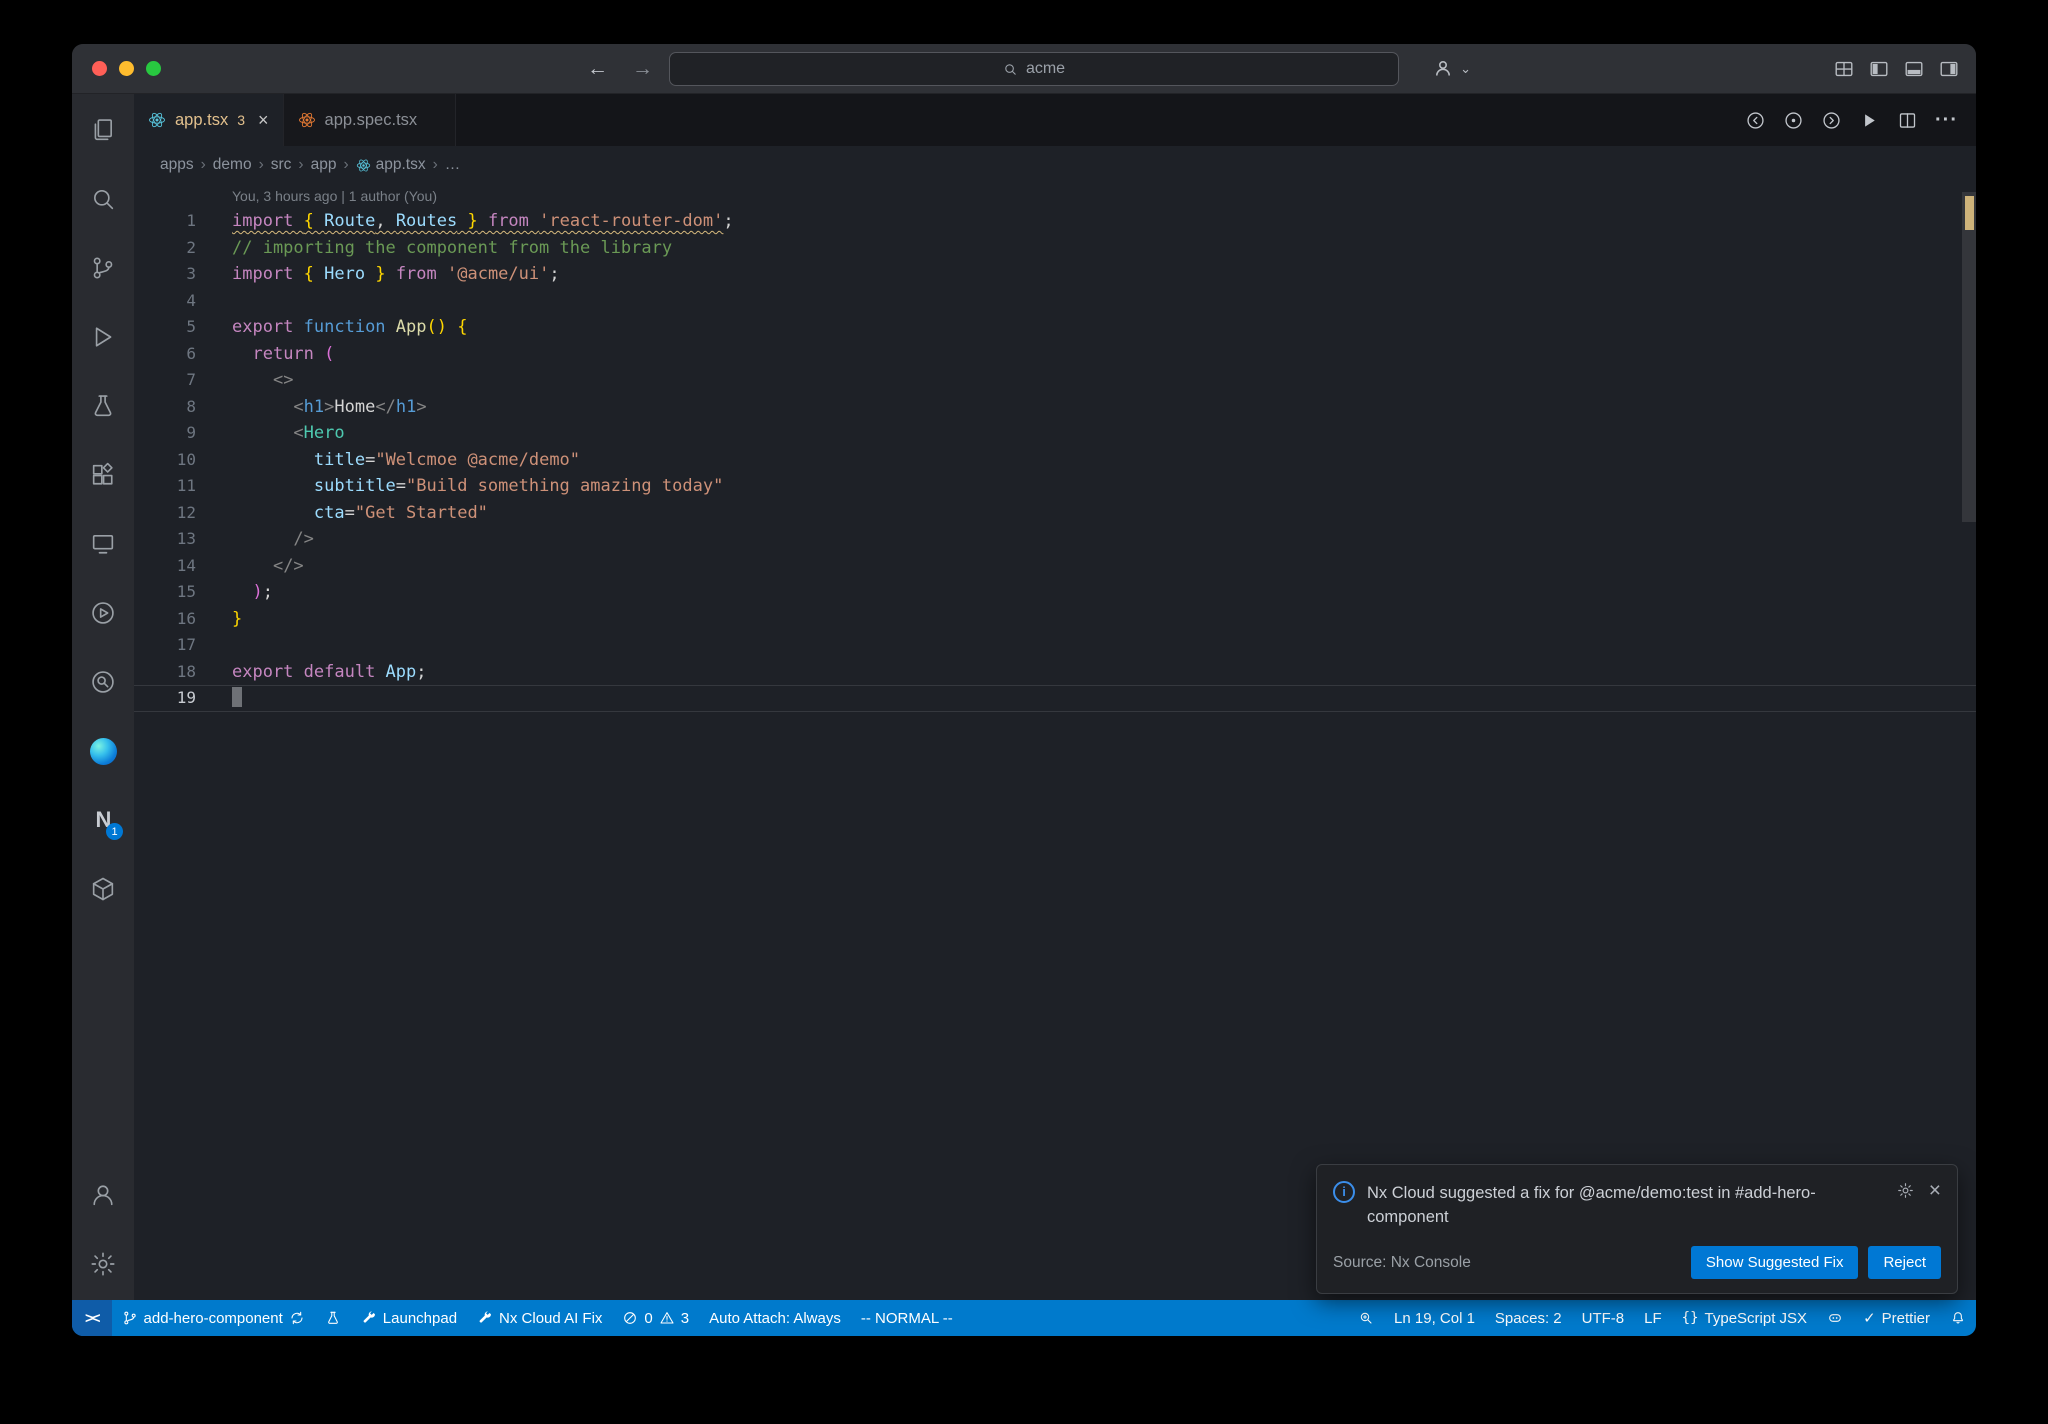 The height and width of the screenshot is (1424, 2048). Describe the element at coordinates (1055, 539) in the screenshot. I see `code-line: 13 />` at that location.